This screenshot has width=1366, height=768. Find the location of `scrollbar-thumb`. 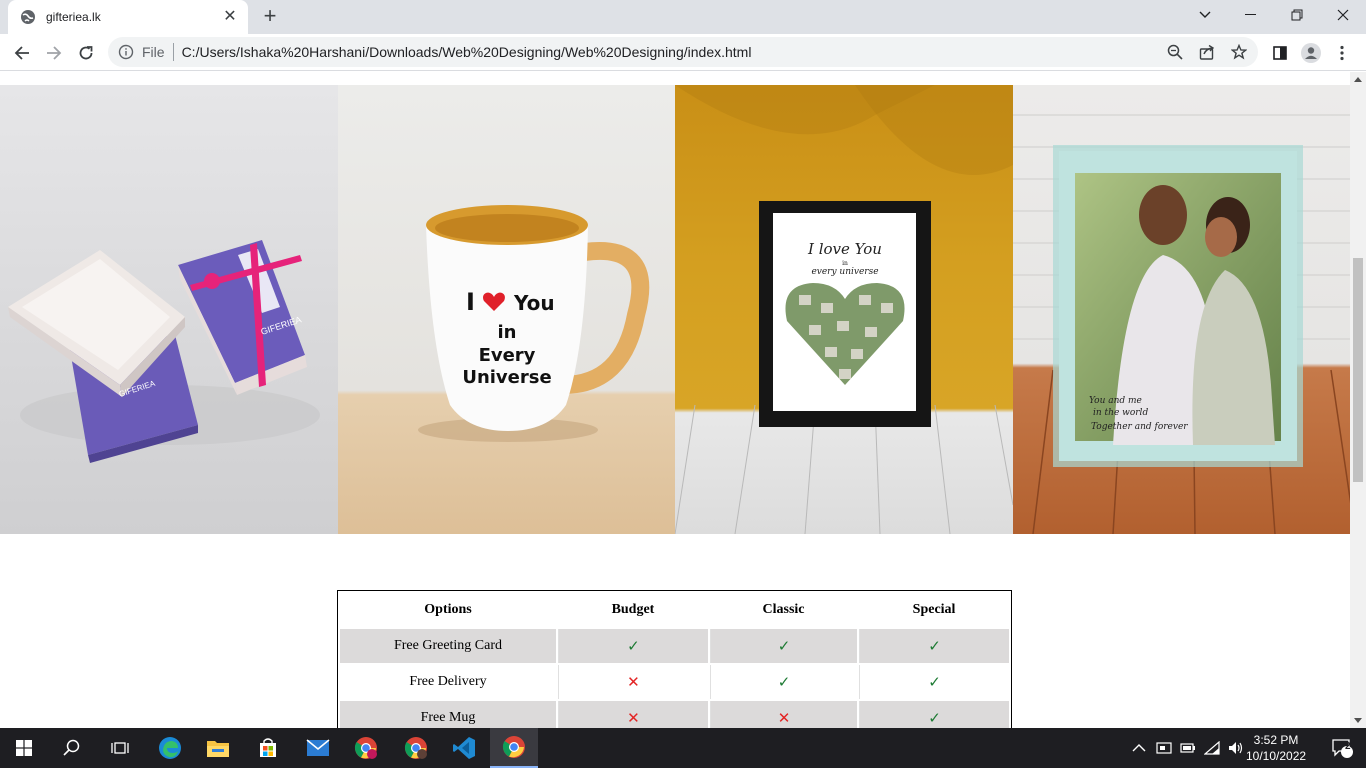

scrollbar-thumb is located at coordinates (1358, 370).